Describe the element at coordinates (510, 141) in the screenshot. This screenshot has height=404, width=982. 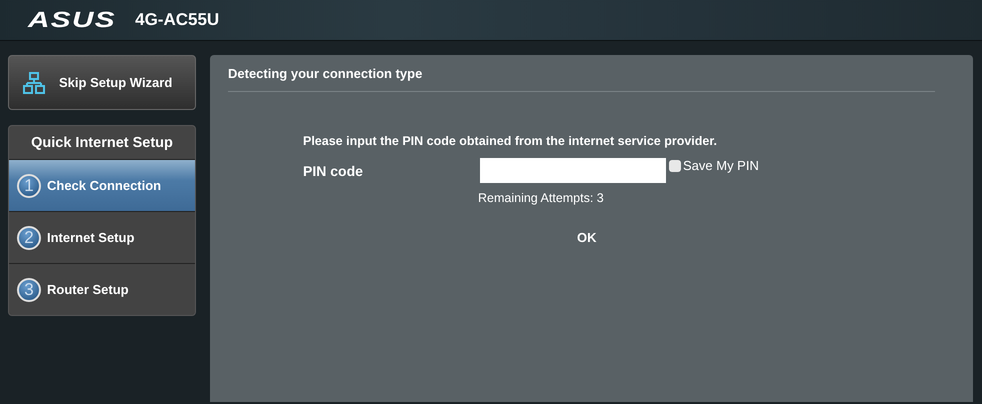
I see `instruction-text: Please input the PIN code obtained from the internet service provider.` at that location.